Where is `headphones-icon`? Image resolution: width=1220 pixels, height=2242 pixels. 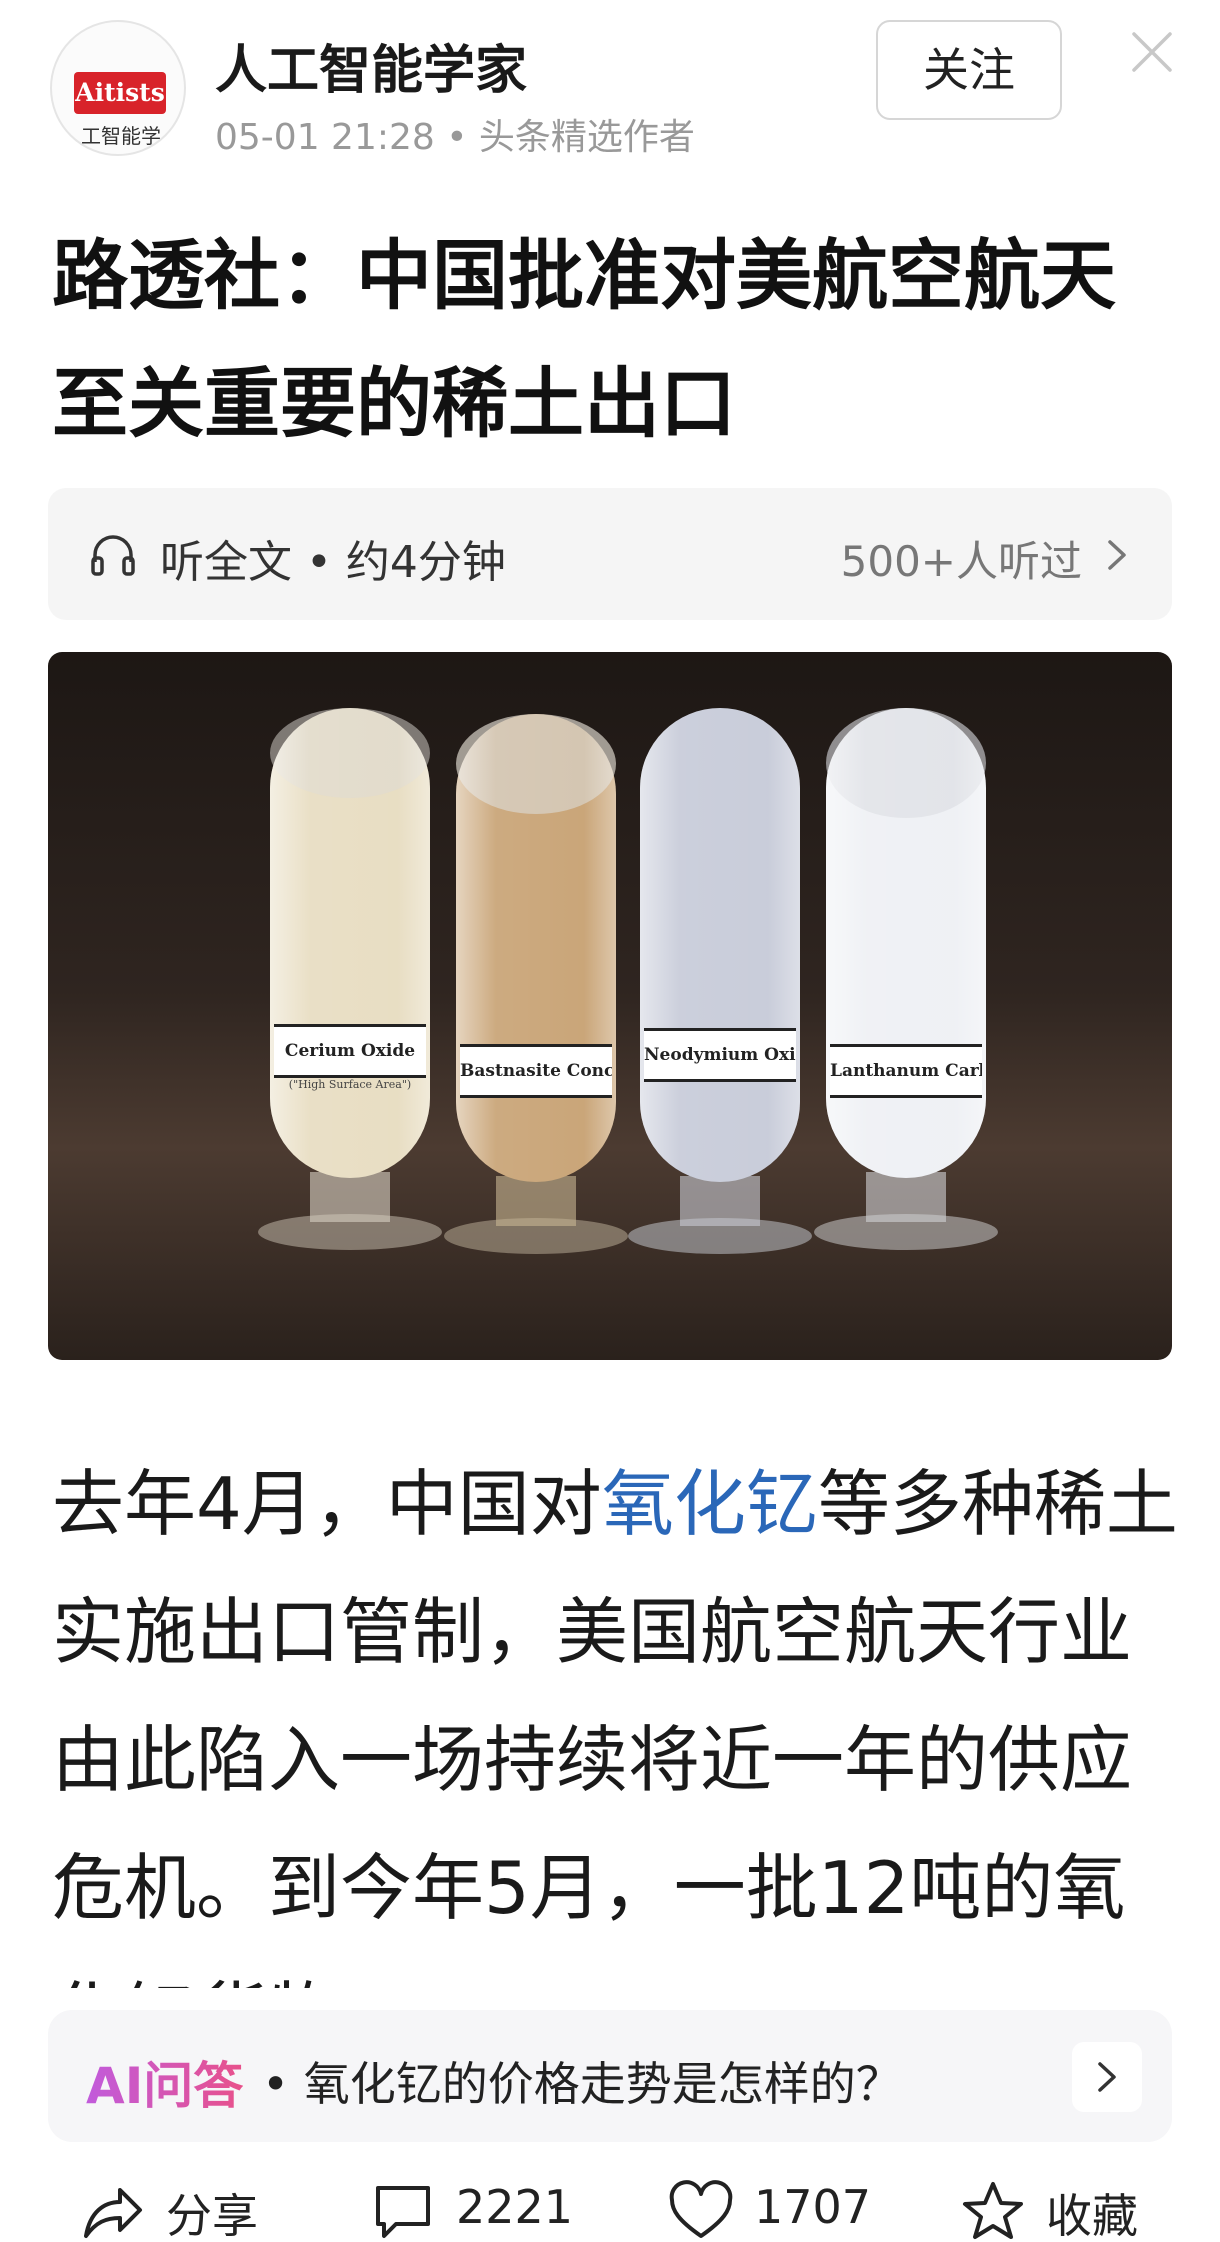
headphones-icon is located at coordinates (113, 555).